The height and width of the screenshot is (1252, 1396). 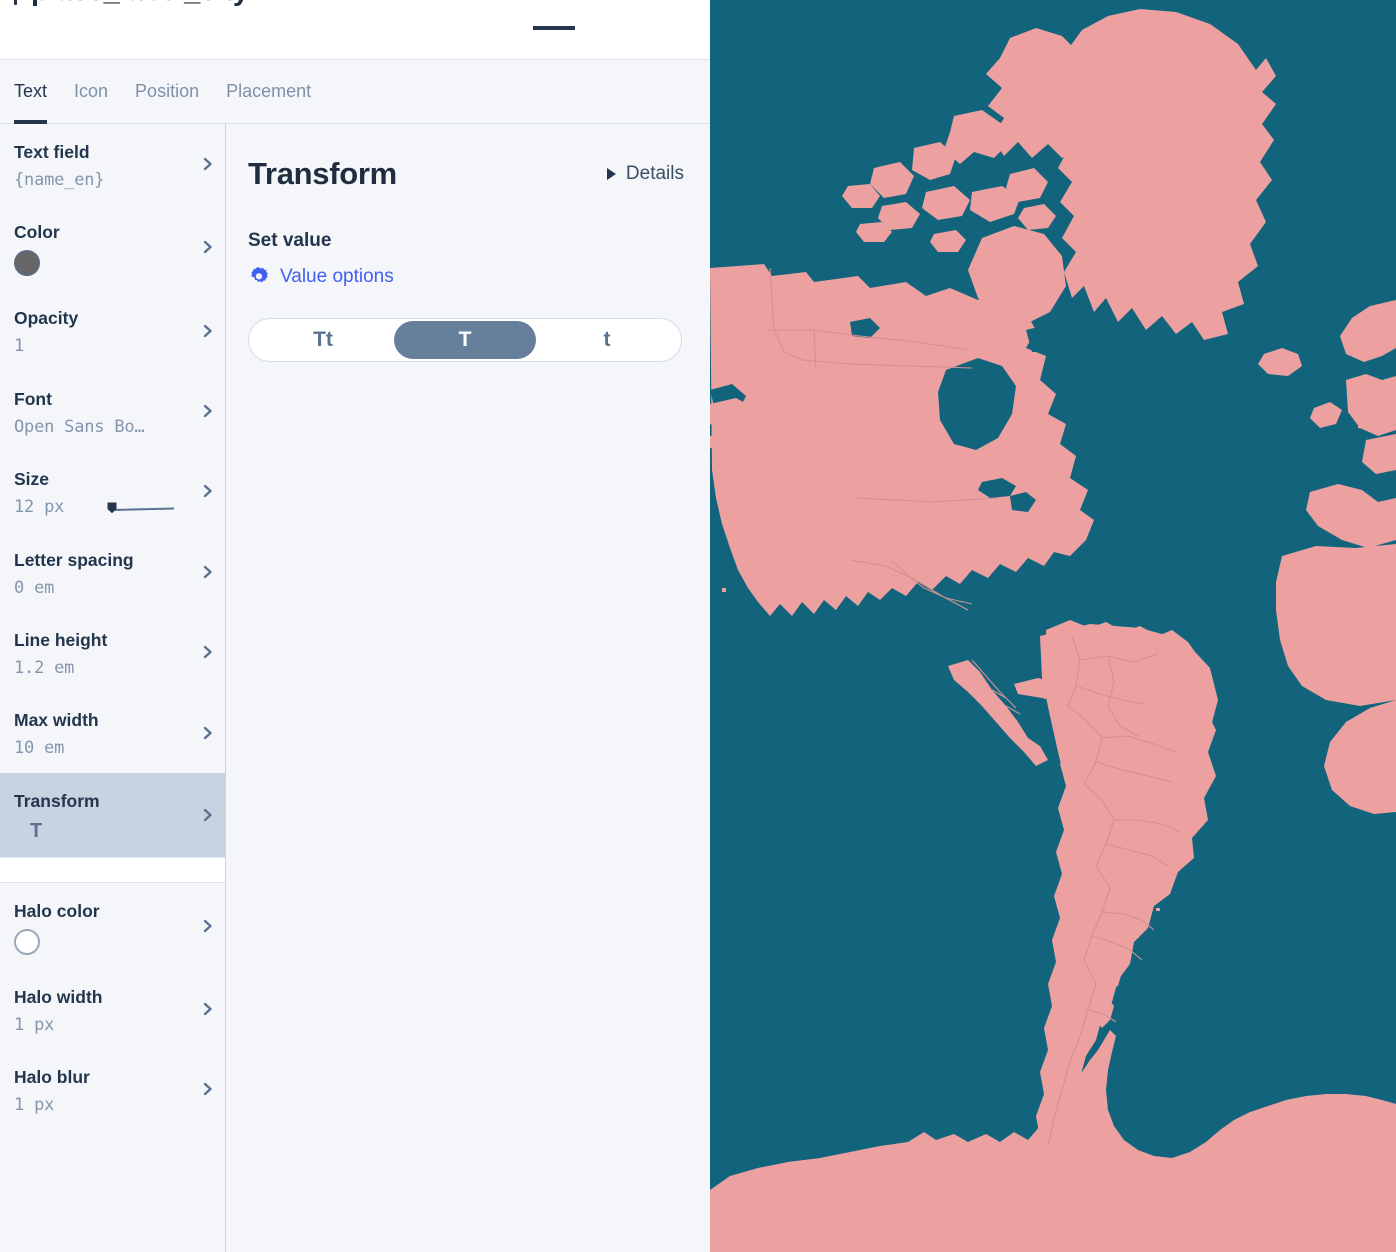 I want to click on property-label: Size, so click(x=32, y=479).